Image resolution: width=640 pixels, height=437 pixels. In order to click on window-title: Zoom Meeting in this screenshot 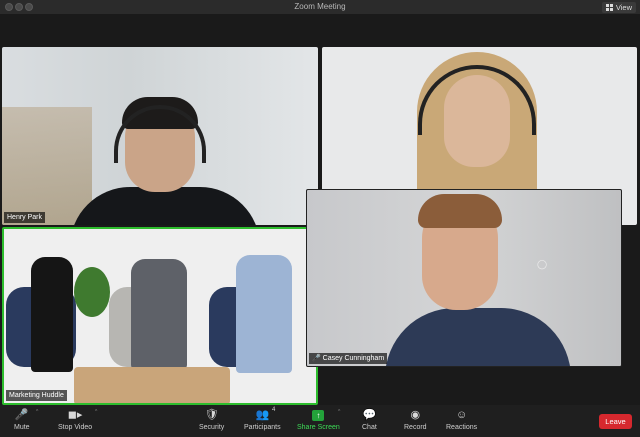, I will do `click(320, 6)`.